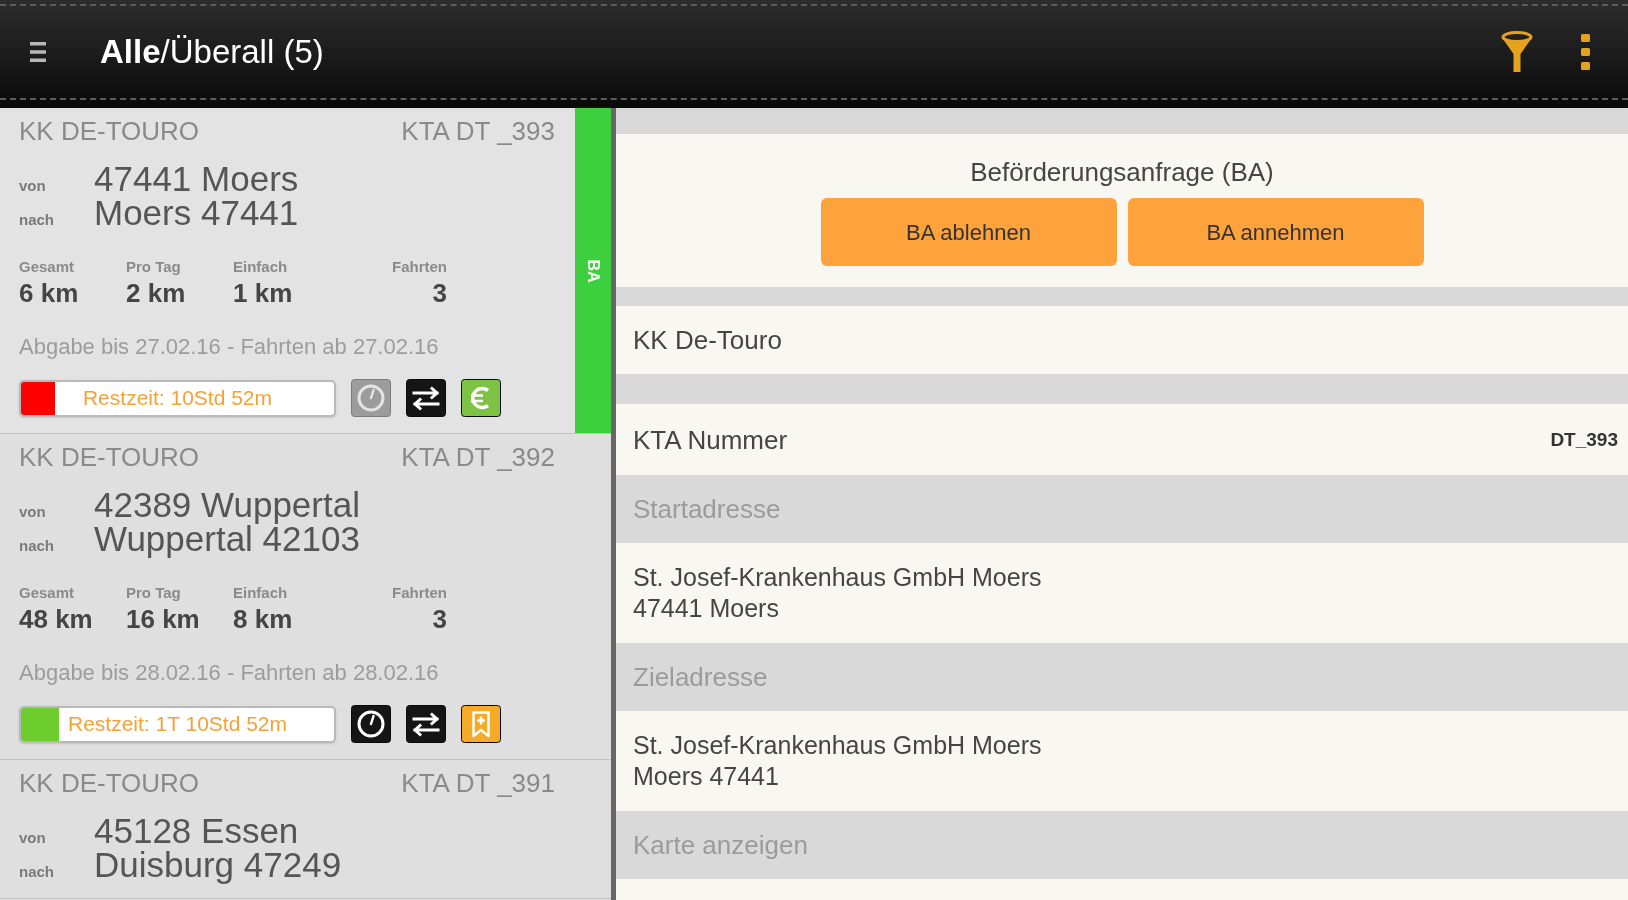 The image size is (1628, 900). I want to click on action-button: BA annehmen, so click(1275, 232).